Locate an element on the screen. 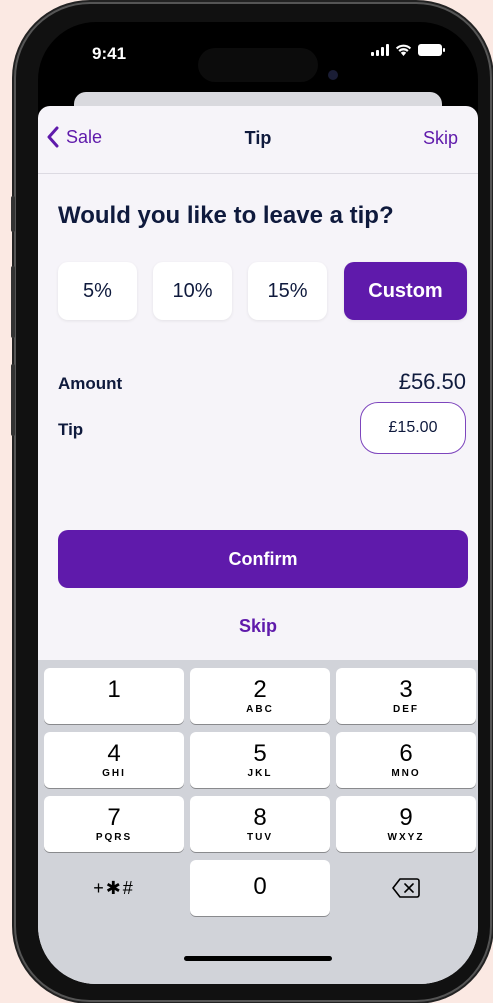 The width and height of the screenshot is (493, 1003). navigation-bar: Sale Tip Skip is located at coordinates (258, 140).